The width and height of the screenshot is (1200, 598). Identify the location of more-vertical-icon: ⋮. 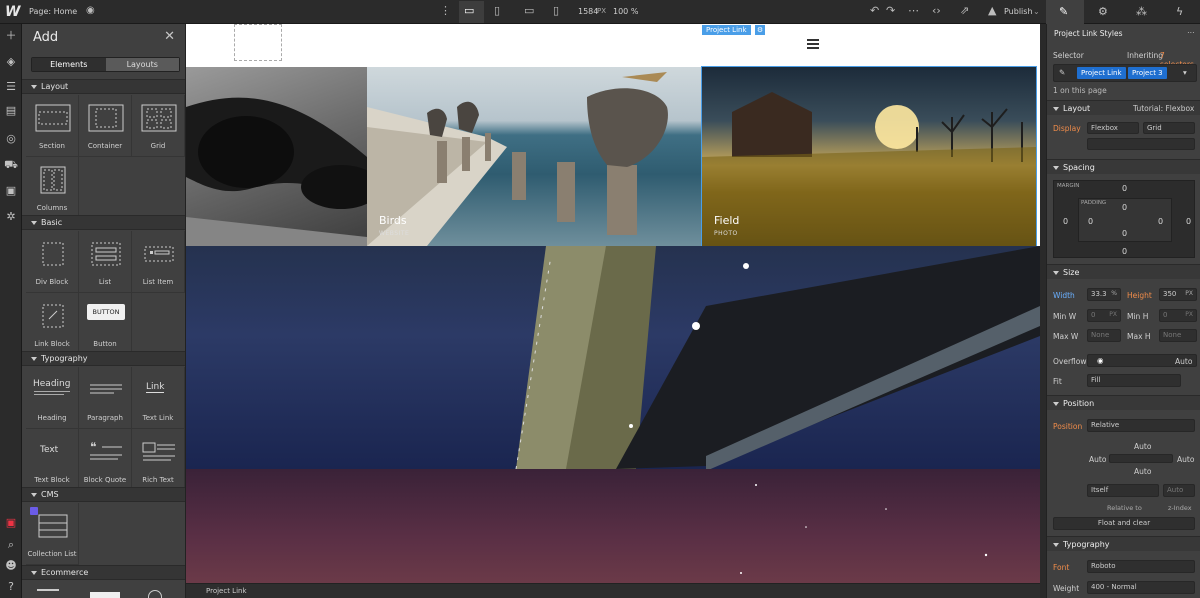
(445, 10).